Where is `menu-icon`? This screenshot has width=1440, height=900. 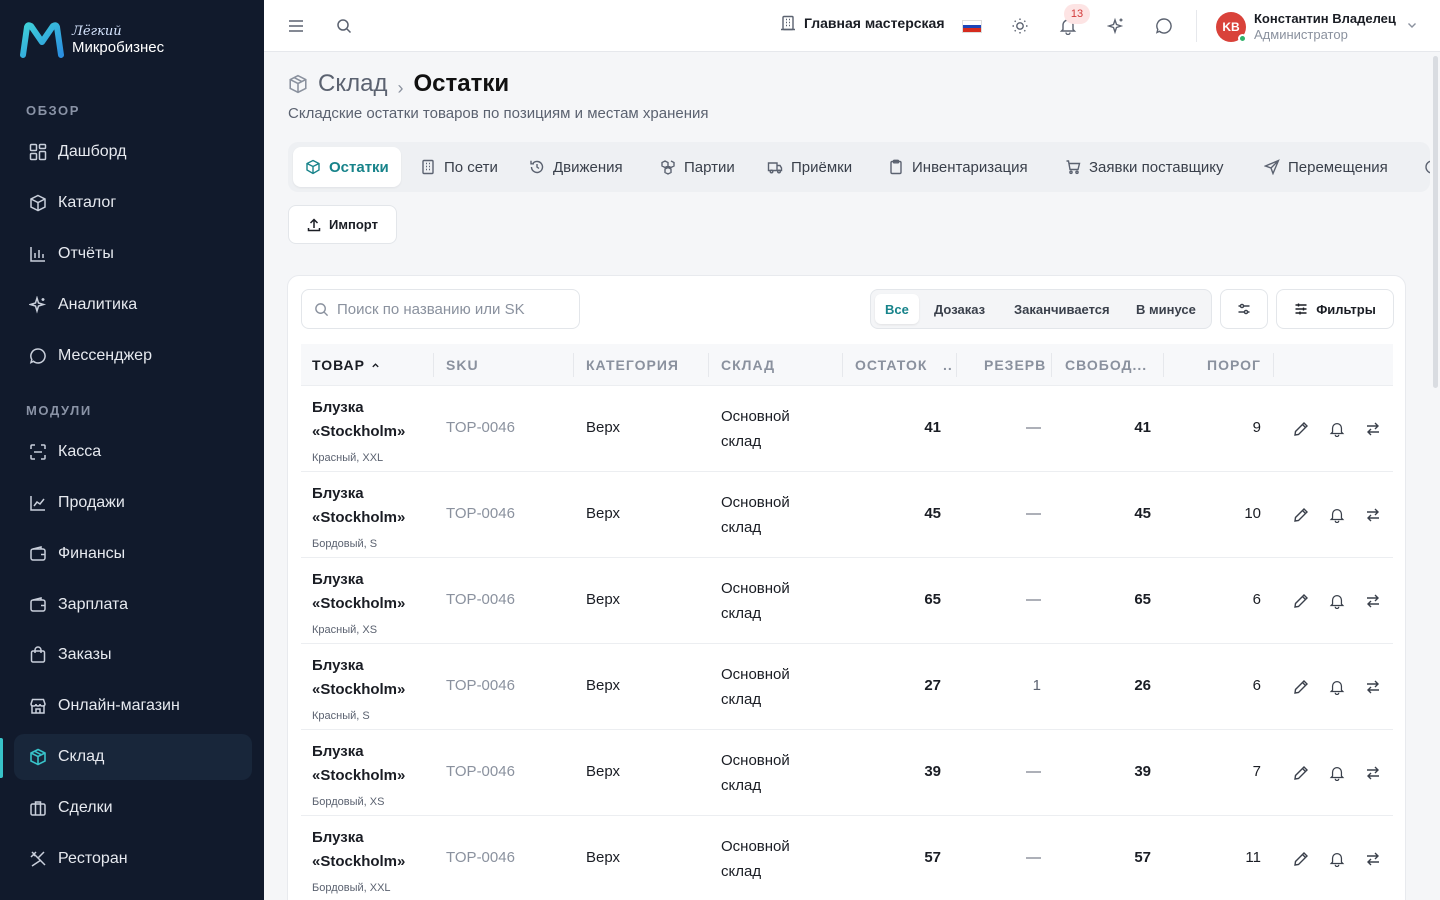 menu-icon is located at coordinates (296, 26).